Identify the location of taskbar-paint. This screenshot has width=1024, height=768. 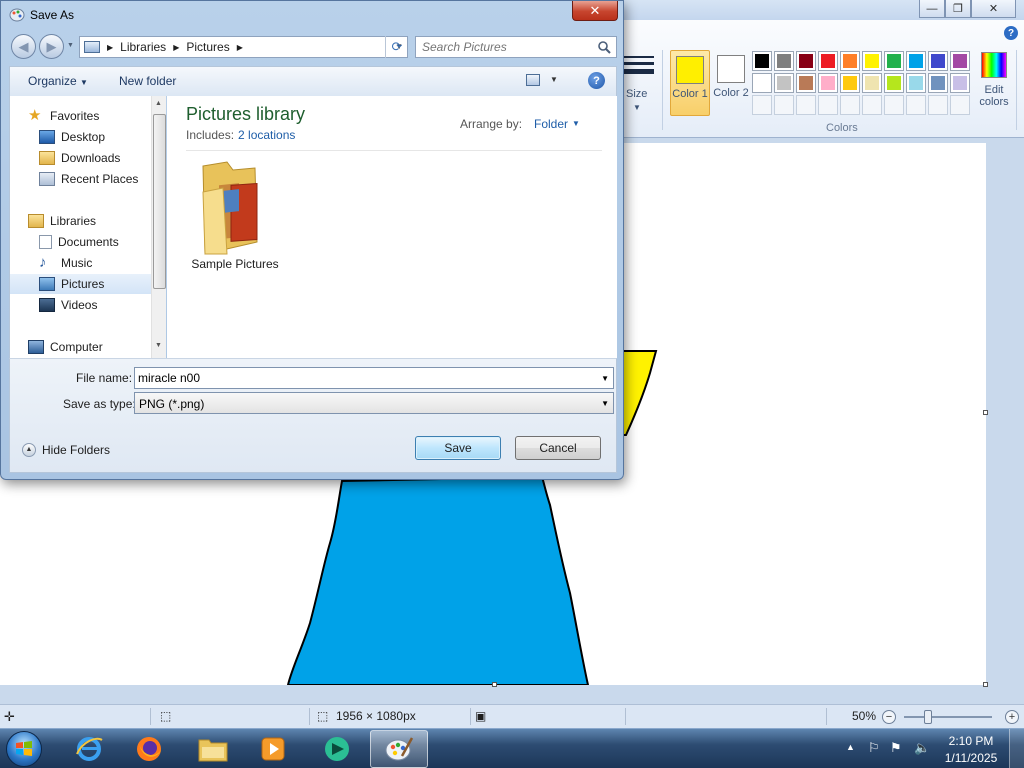
(399, 749).